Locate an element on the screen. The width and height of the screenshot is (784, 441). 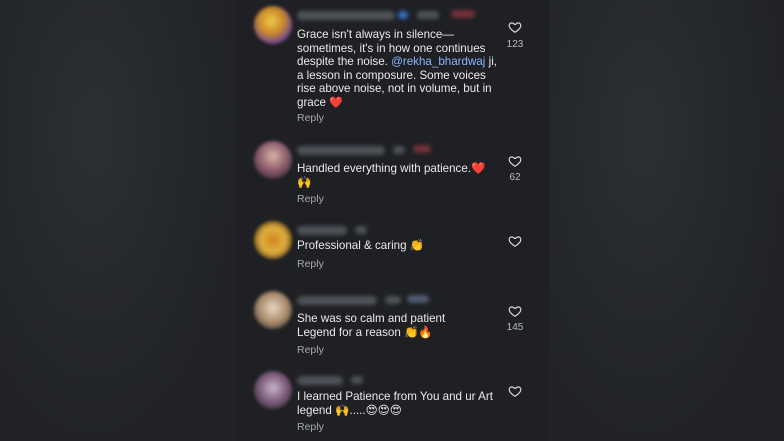
like-count: 62 is located at coordinates (515, 177).